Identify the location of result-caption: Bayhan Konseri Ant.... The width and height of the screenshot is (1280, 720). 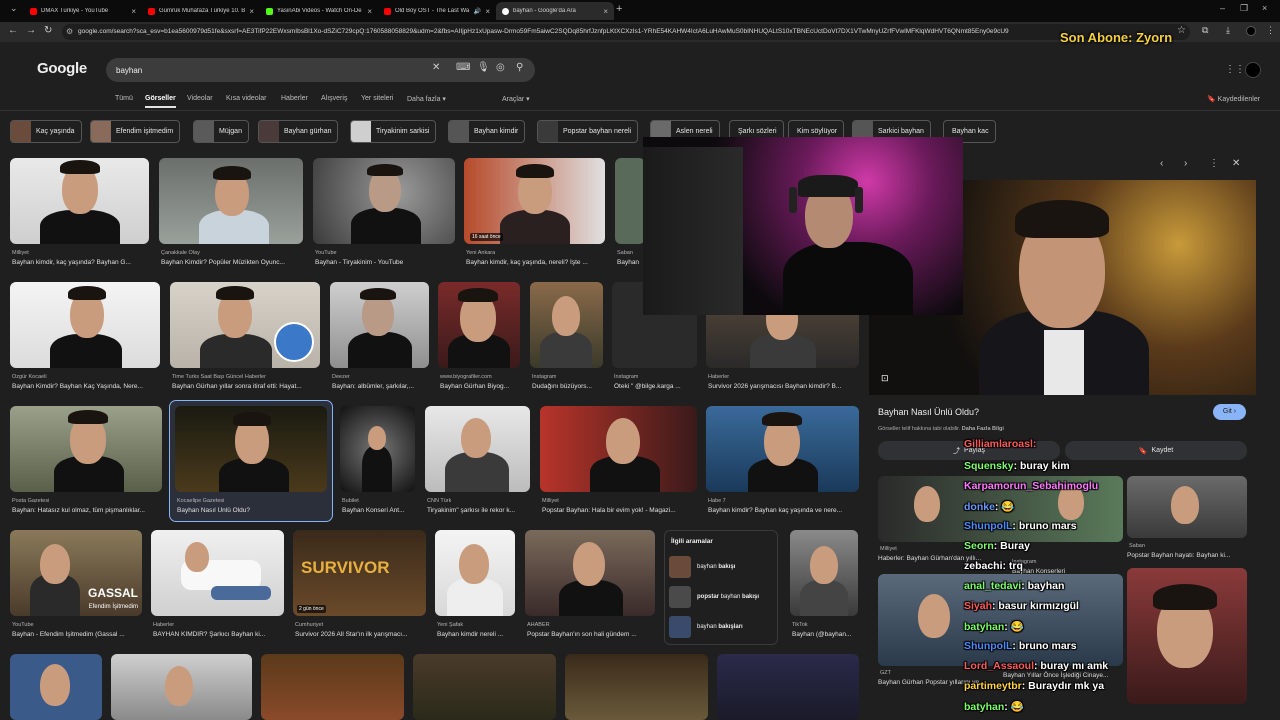
(378, 510).